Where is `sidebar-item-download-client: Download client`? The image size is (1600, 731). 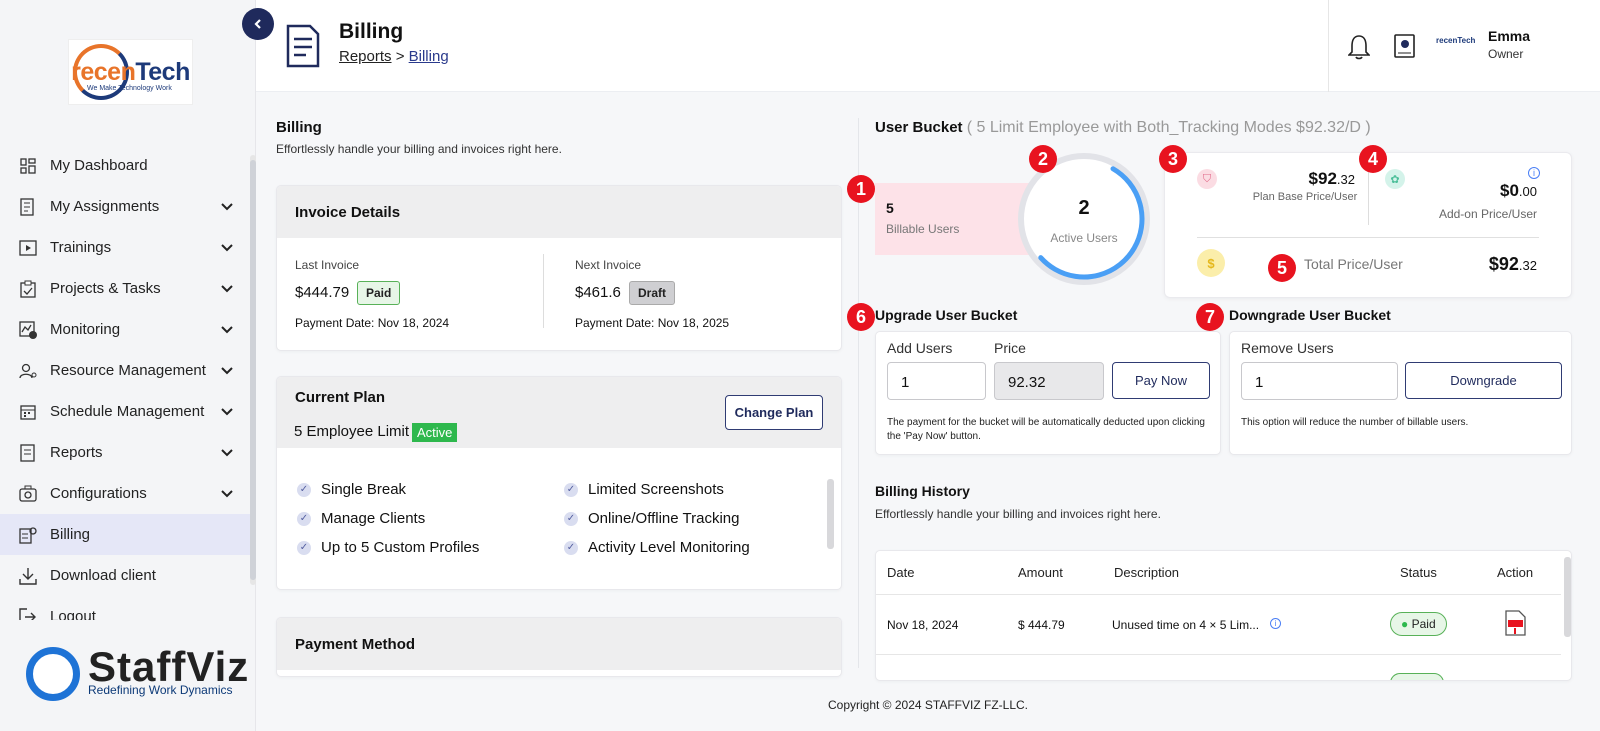
sidebar-item-download-client: Download client is located at coordinates (125, 575).